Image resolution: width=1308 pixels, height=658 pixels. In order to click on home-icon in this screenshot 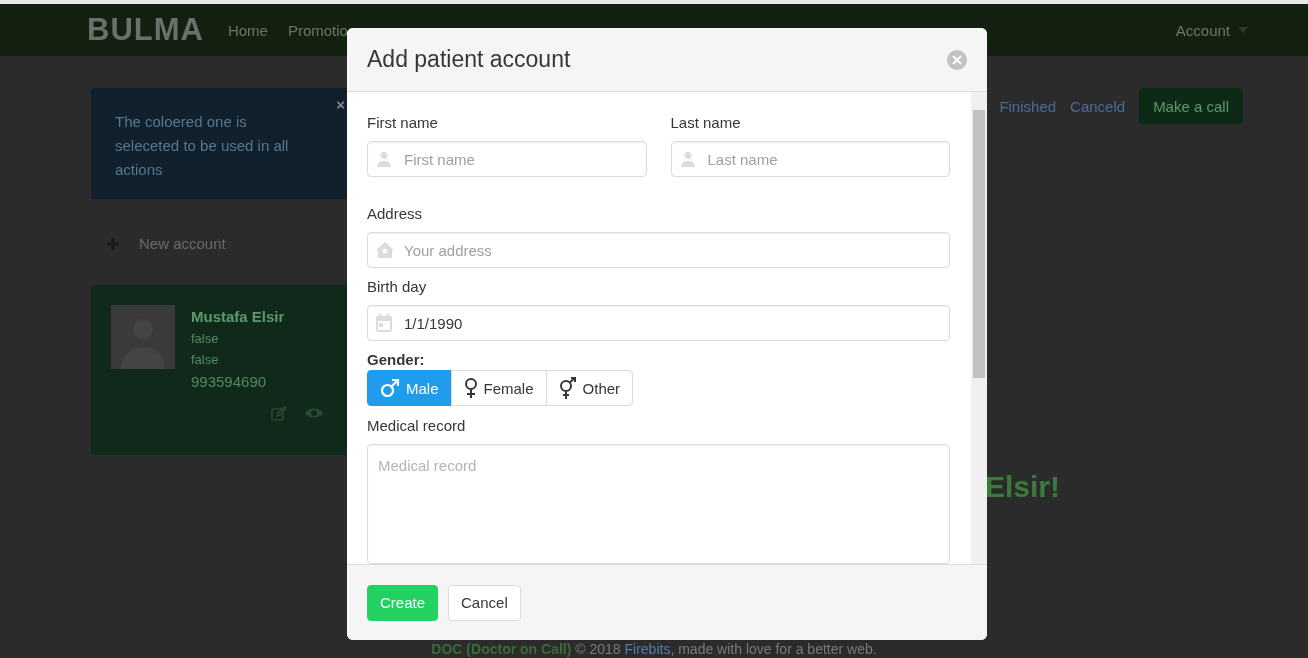, I will do `click(385, 250)`.